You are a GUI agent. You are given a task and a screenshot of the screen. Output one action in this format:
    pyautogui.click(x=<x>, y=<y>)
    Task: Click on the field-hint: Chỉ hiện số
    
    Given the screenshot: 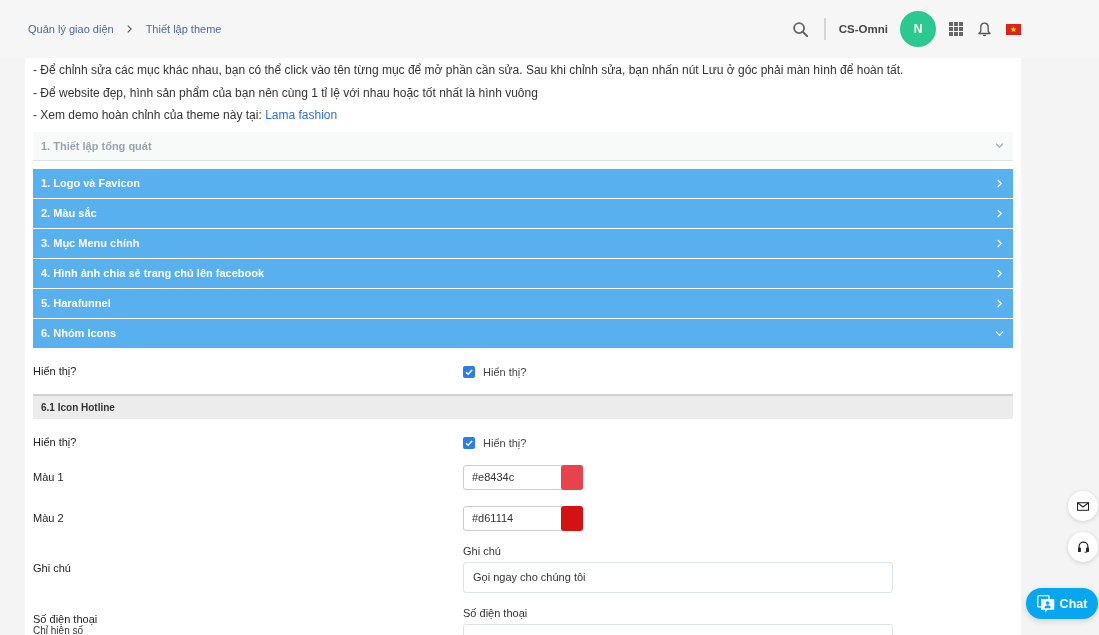 What is the action you would take?
    pyautogui.click(x=58, y=630)
    